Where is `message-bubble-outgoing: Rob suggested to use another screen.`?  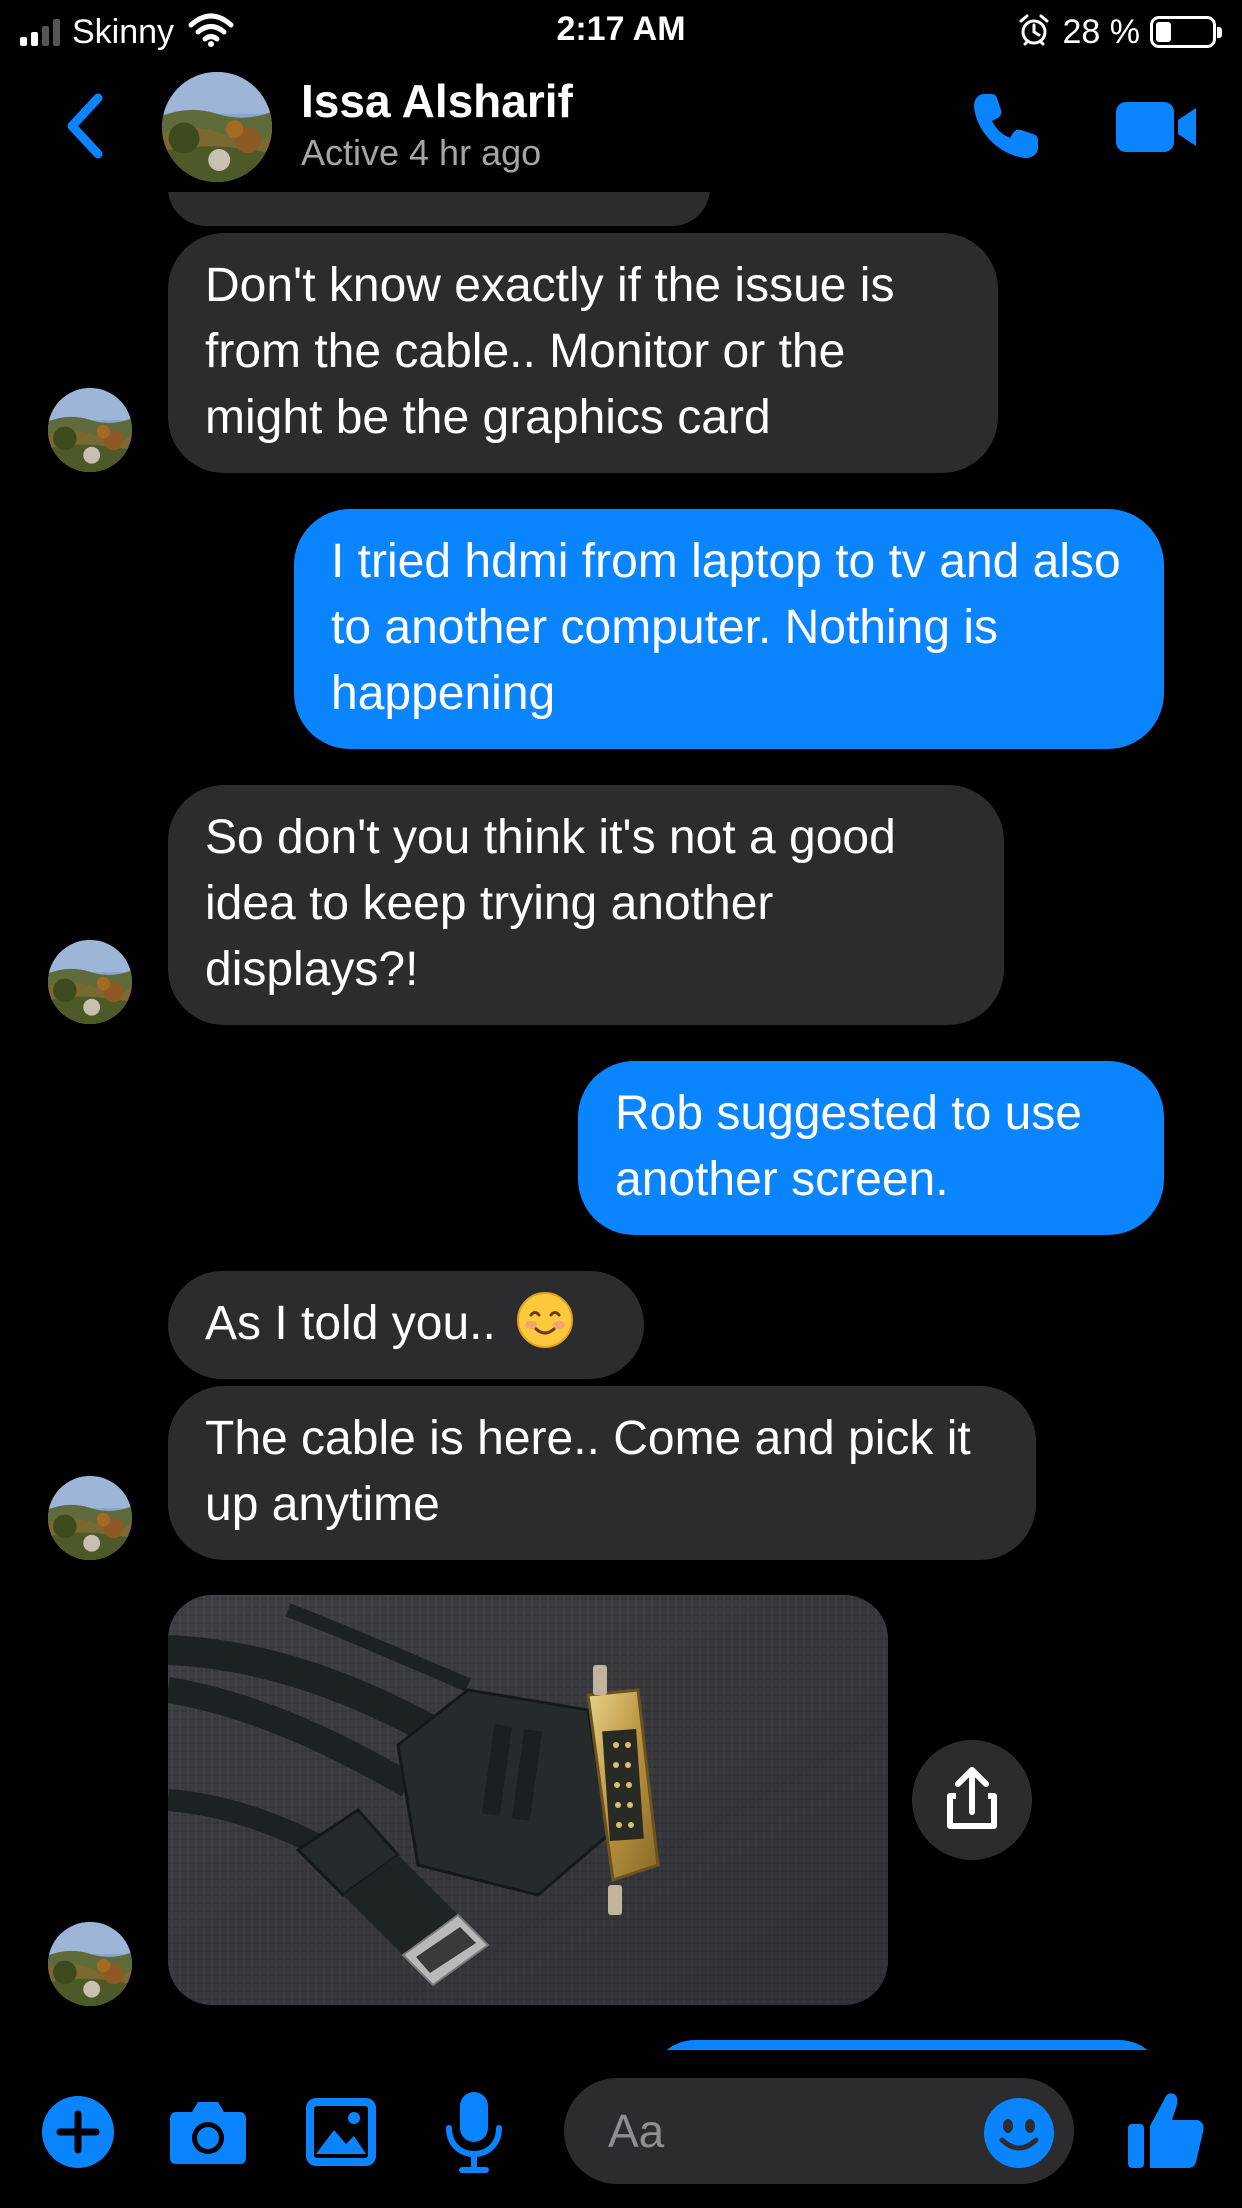
message-bubble-outgoing: Rob suggested to use another screen. is located at coordinates (871, 1148).